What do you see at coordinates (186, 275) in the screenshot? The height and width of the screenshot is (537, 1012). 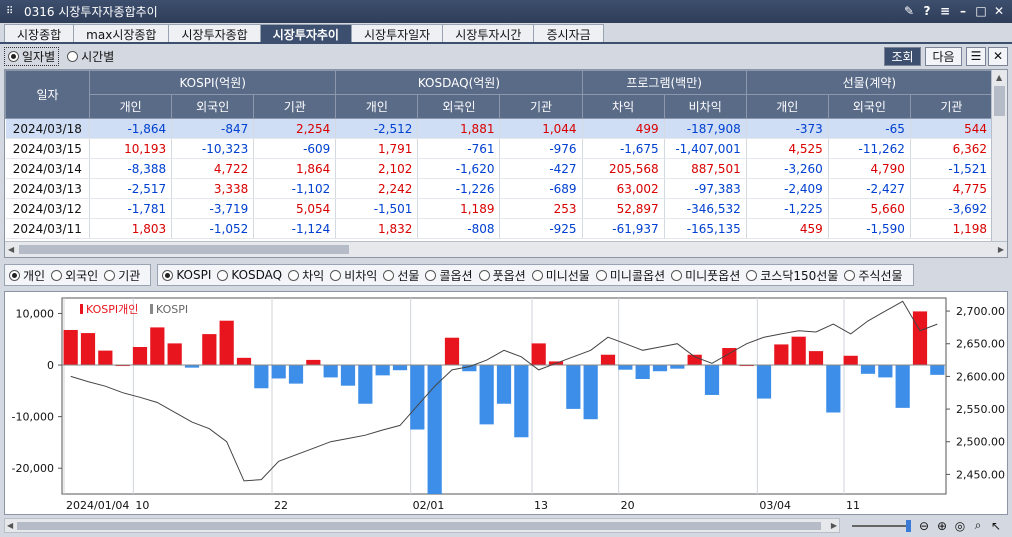 I see `market-option-radio: KOSPI` at bounding box center [186, 275].